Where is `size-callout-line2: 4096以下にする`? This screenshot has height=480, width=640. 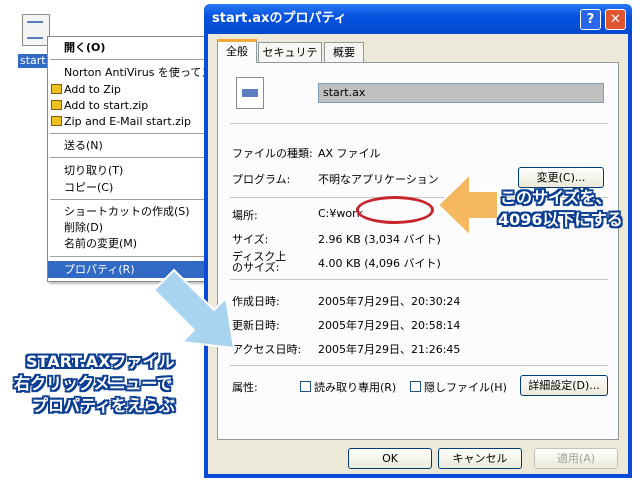
size-callout-line2: 4096以下にする is located at coordinates (560, 219).